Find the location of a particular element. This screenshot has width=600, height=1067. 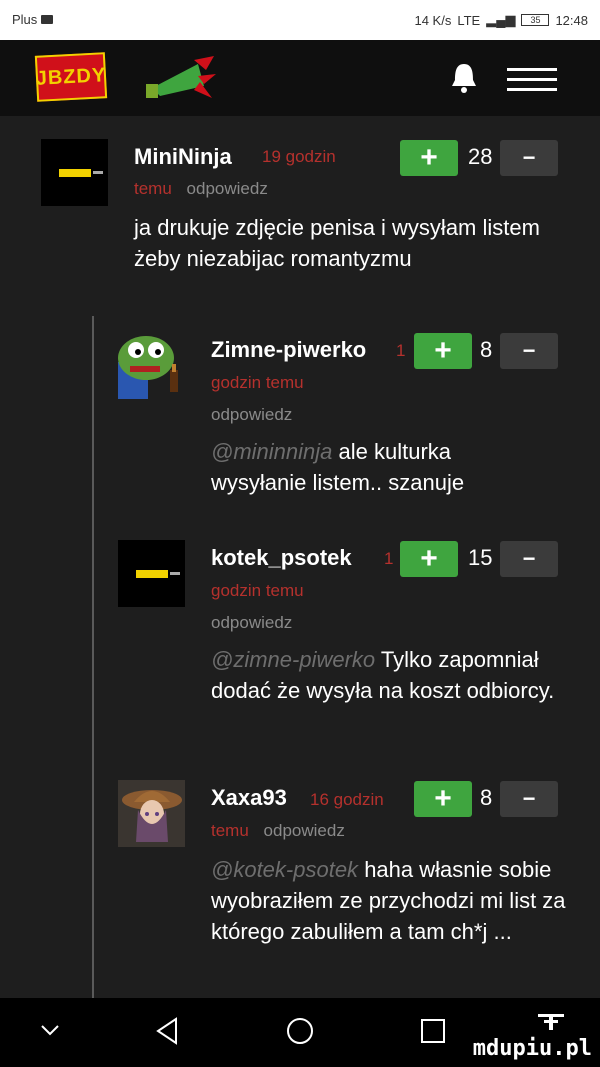

watermark: mdupiu.pl is located at coordinates (532, 1048).